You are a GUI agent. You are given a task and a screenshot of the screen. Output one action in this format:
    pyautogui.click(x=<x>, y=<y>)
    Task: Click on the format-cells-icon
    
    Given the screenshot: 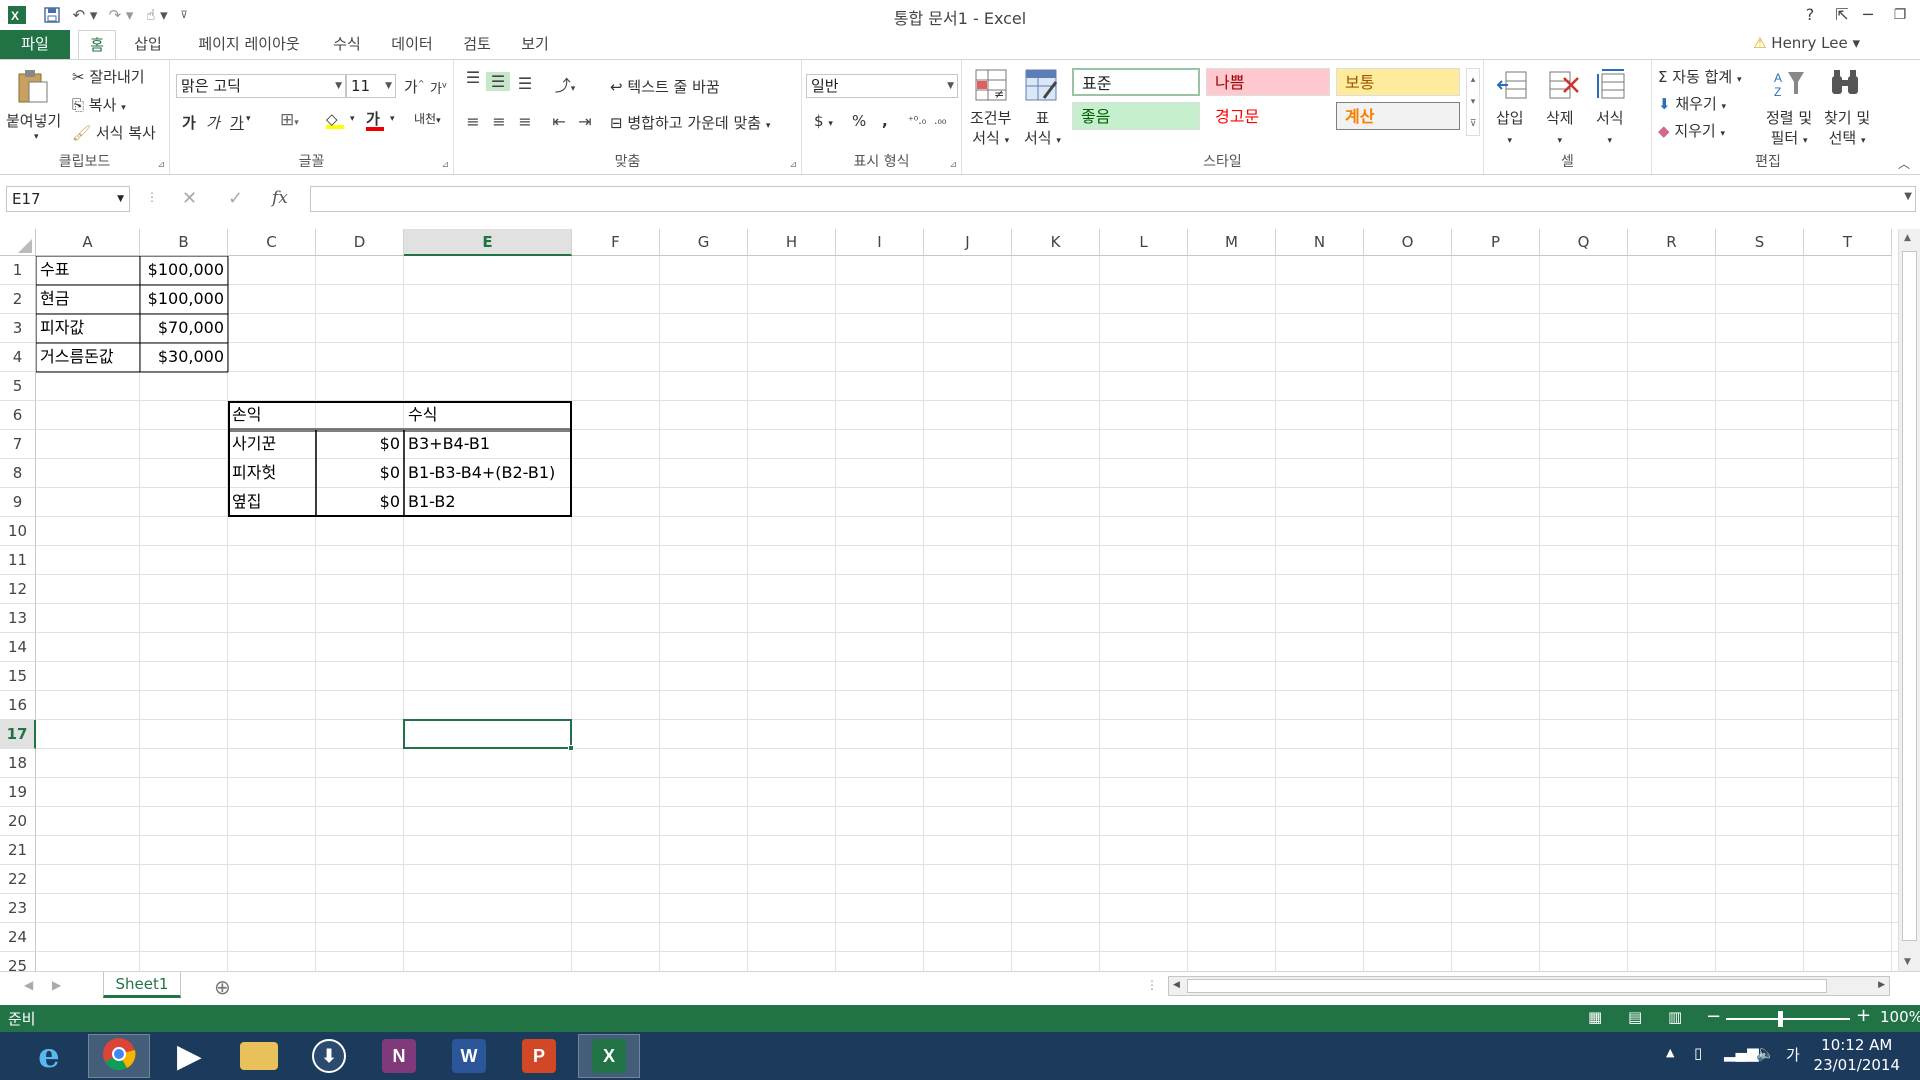 What is the action you would take?
    pyautogui.click(x=1613, y=85)
    